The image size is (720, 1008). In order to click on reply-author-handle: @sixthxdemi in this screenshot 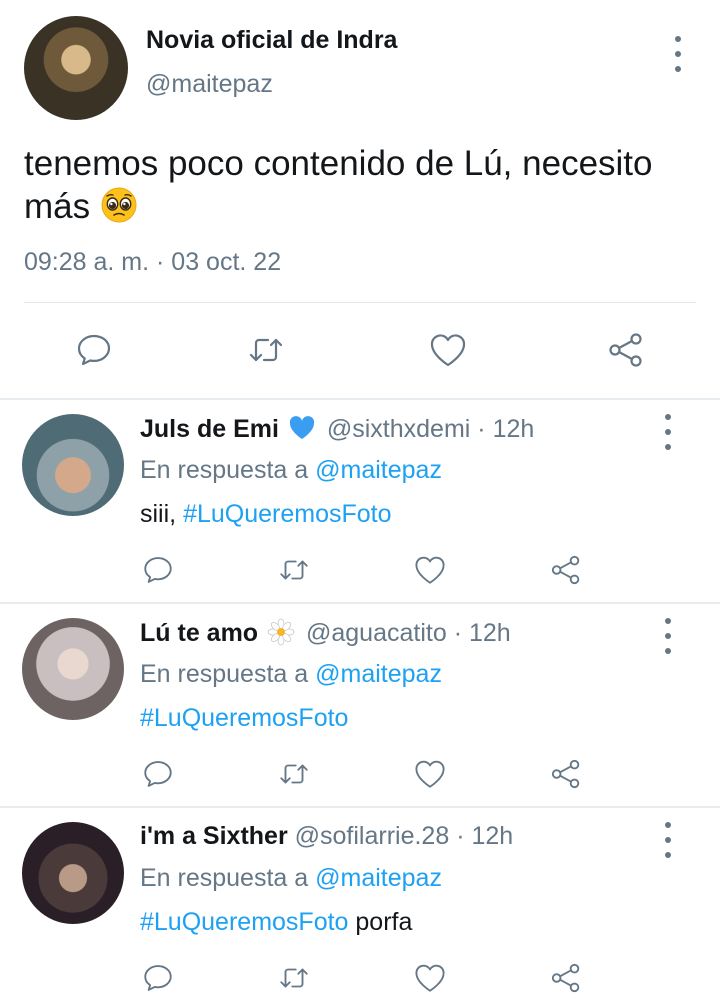, I will do `click(398, 429)`.